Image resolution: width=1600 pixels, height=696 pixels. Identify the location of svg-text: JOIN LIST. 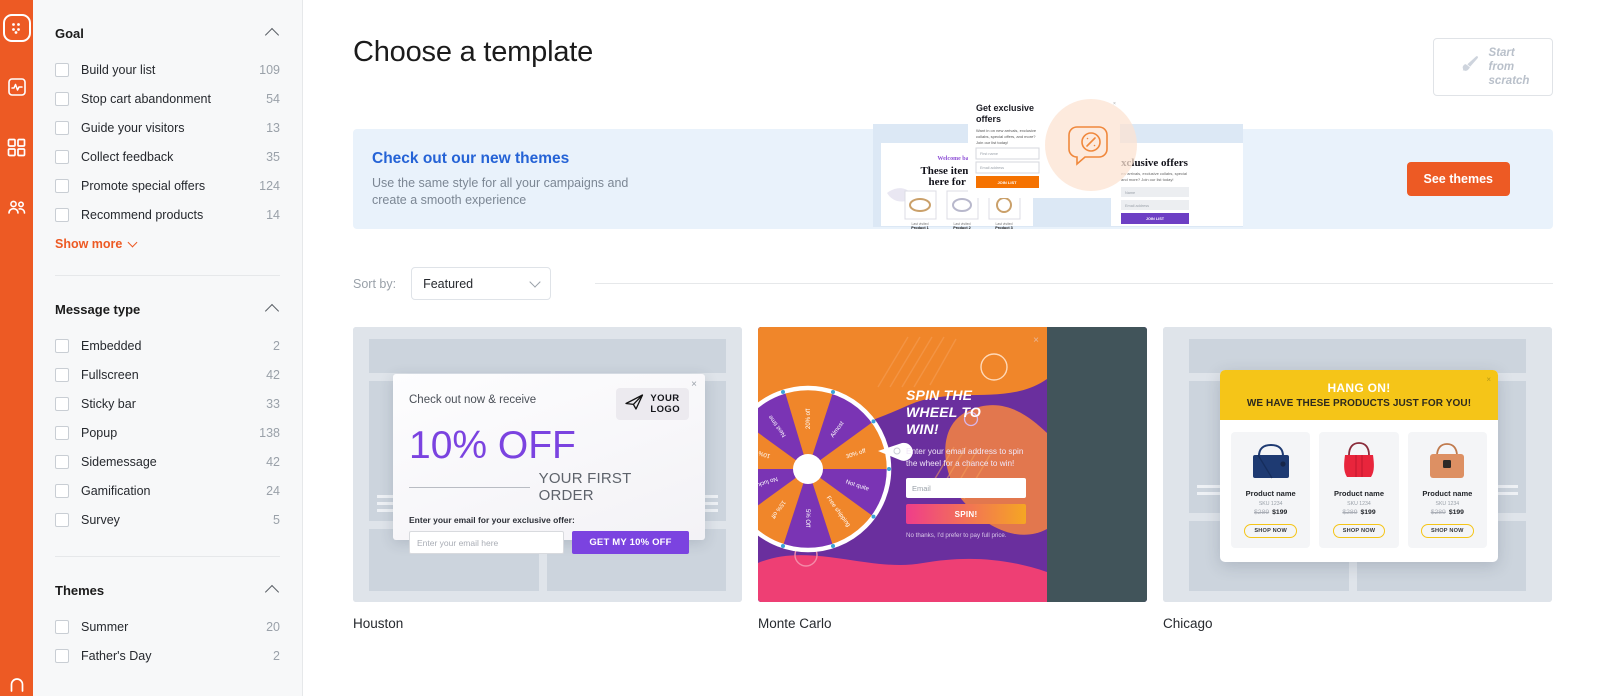
(1007, 182).